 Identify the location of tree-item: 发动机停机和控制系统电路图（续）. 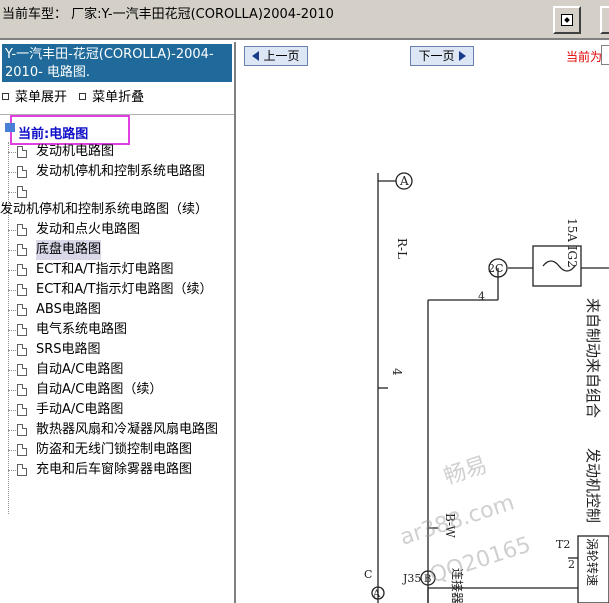
(117, 210).